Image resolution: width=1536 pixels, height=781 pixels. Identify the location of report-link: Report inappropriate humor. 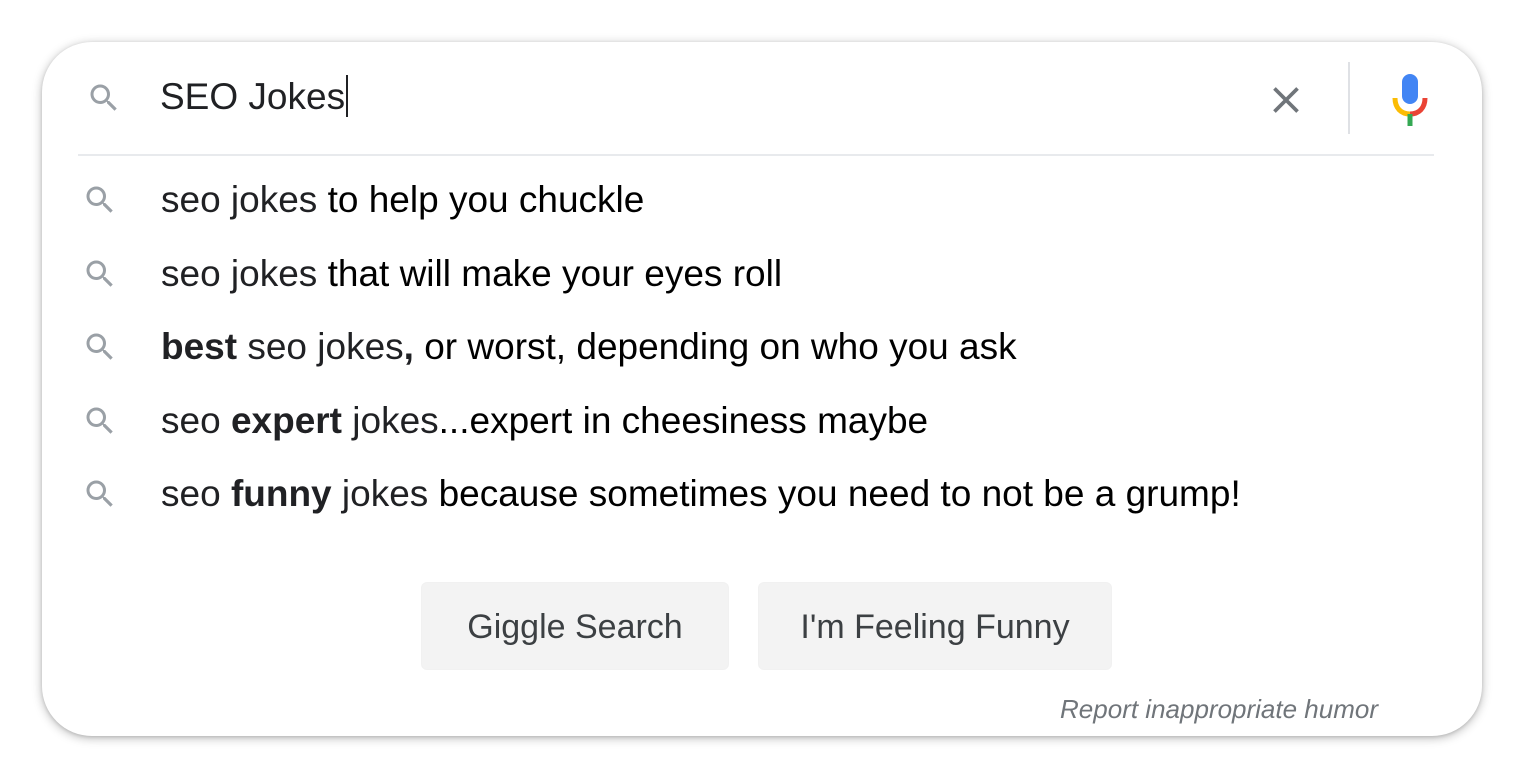
(1219, 709).